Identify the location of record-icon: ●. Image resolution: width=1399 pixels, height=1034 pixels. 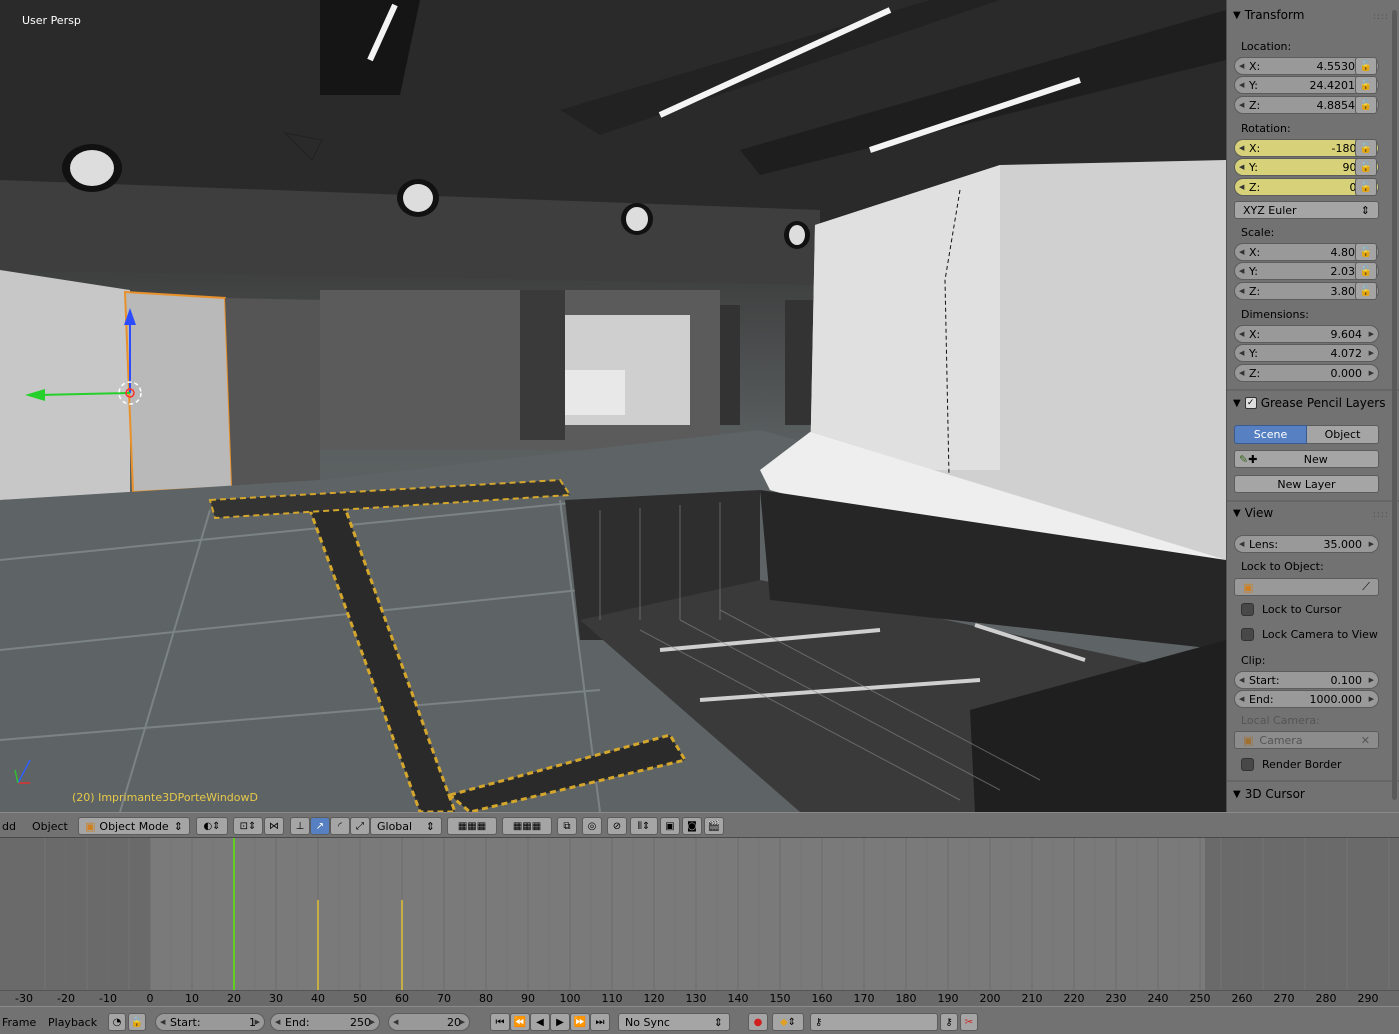
(758, 1022).